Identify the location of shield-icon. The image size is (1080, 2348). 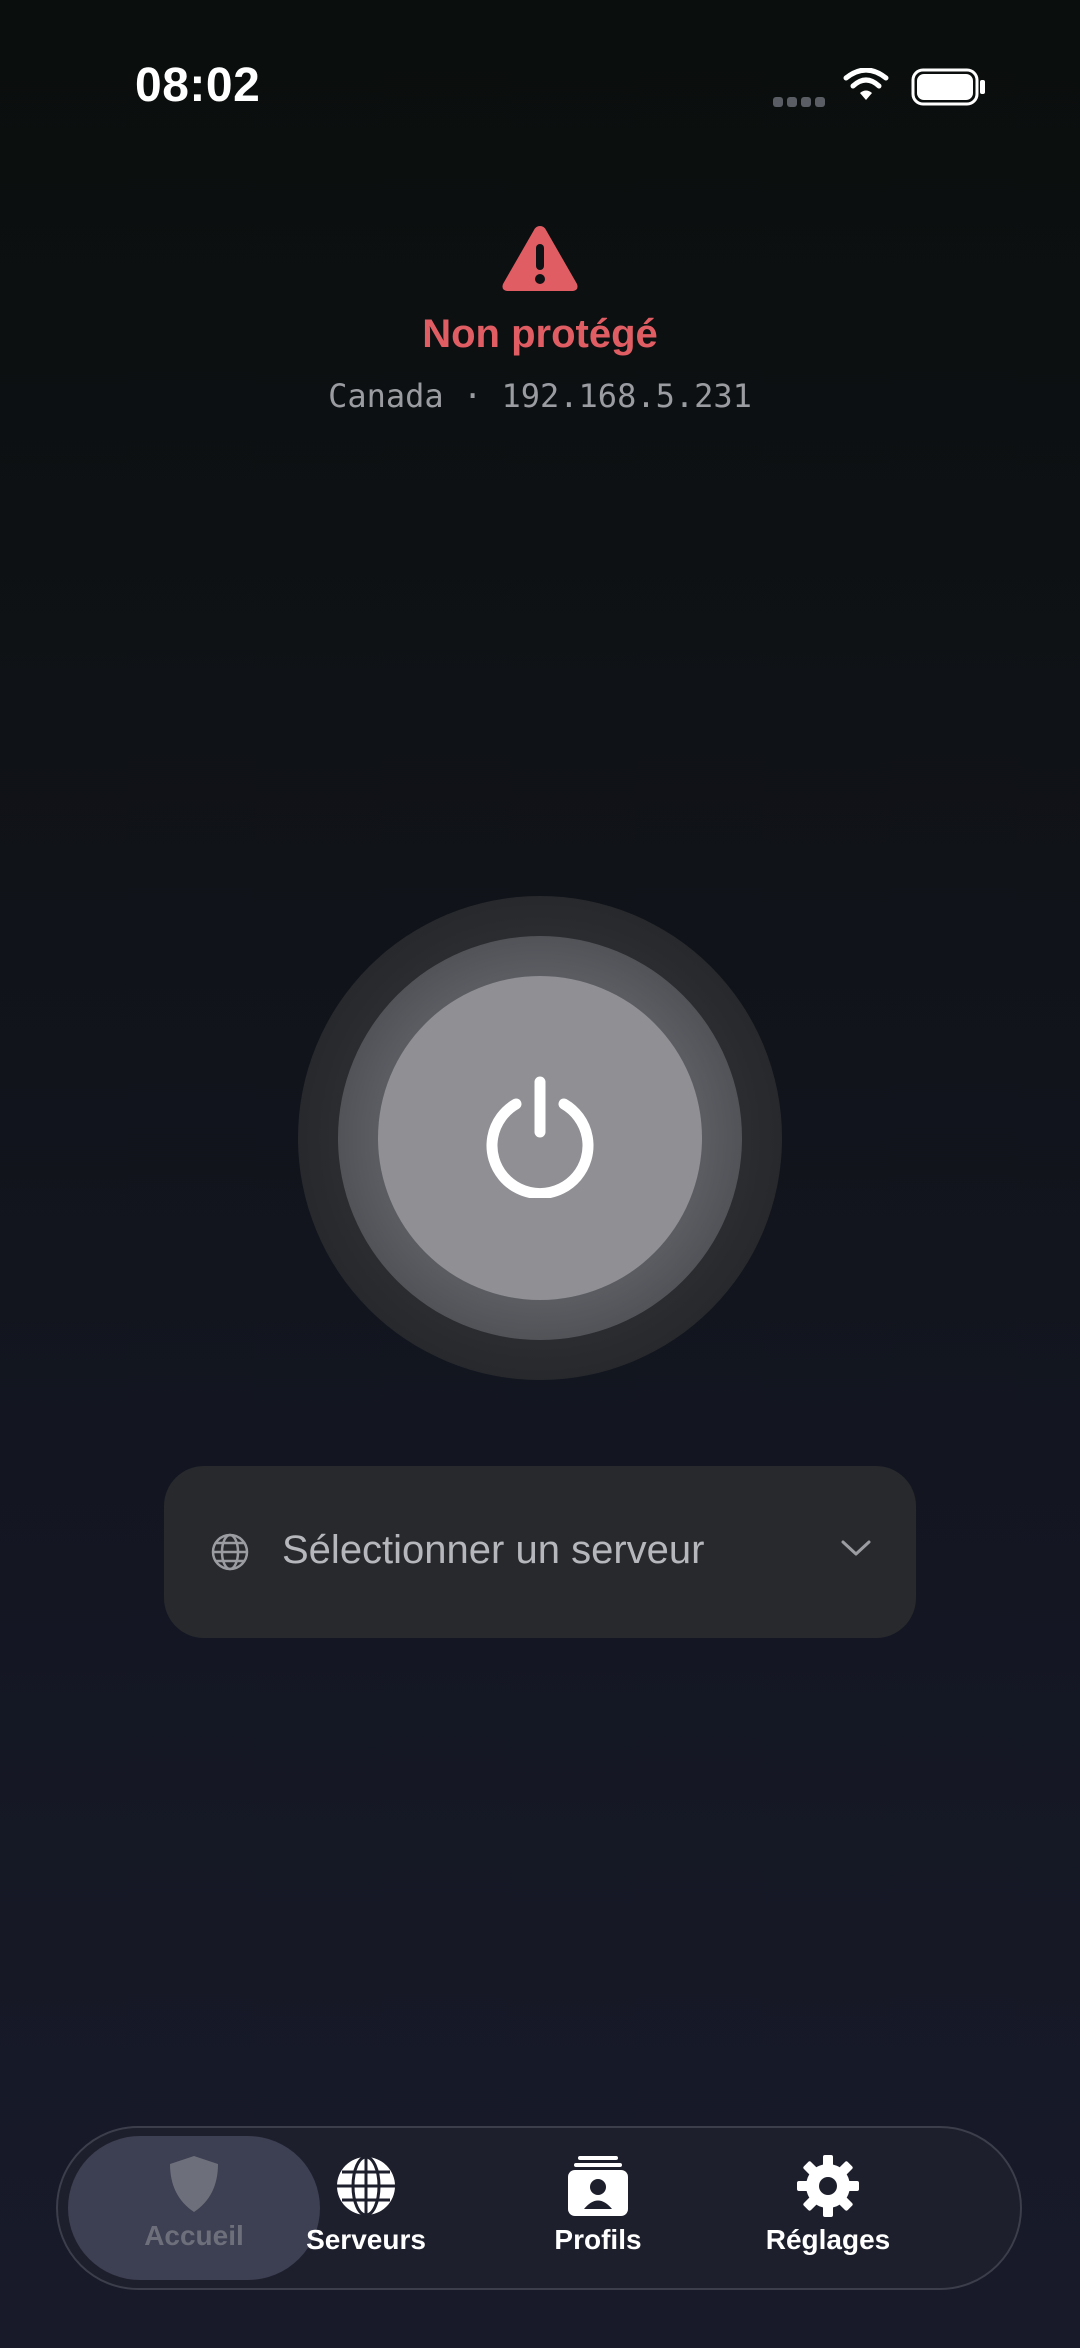
(194, 2184).